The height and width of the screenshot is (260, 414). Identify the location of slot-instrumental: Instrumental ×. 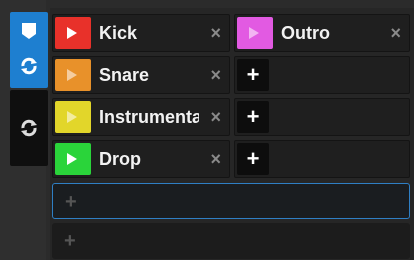
(141, 117).